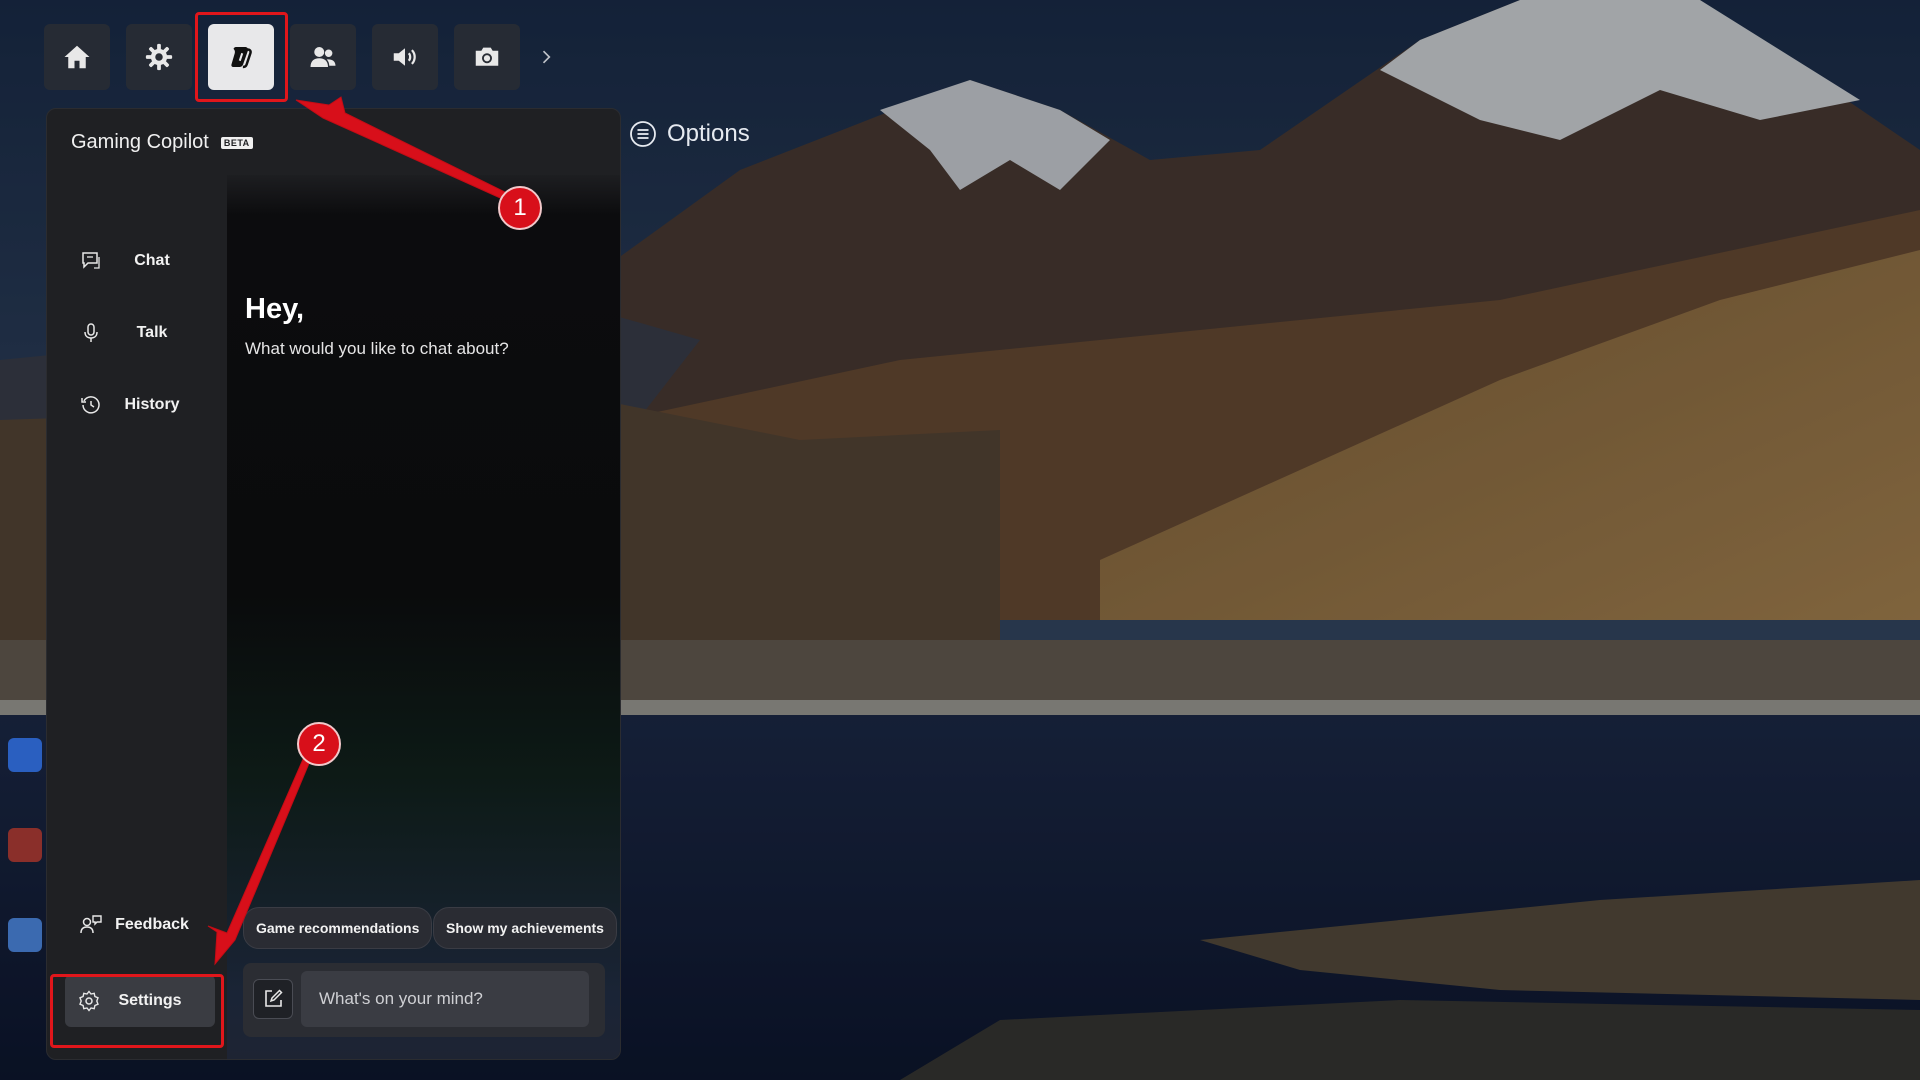  I want to click on home-icon, so click(77, 57).